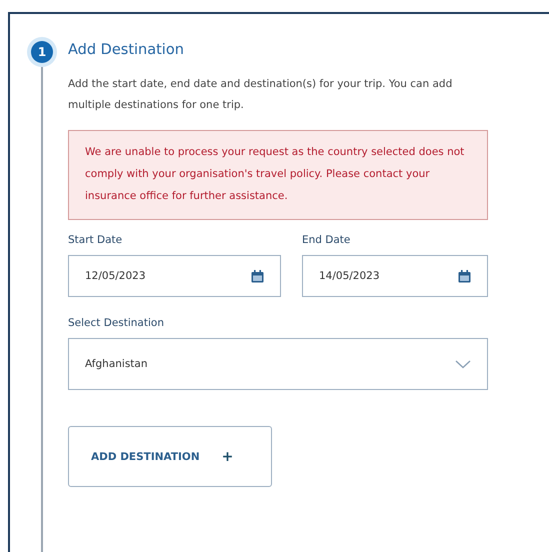 The image size is (549, 552). What do you see at coordinates (42, 52) in the screenshot?
I see `step-number: 1` at bounding box center [42, 52].